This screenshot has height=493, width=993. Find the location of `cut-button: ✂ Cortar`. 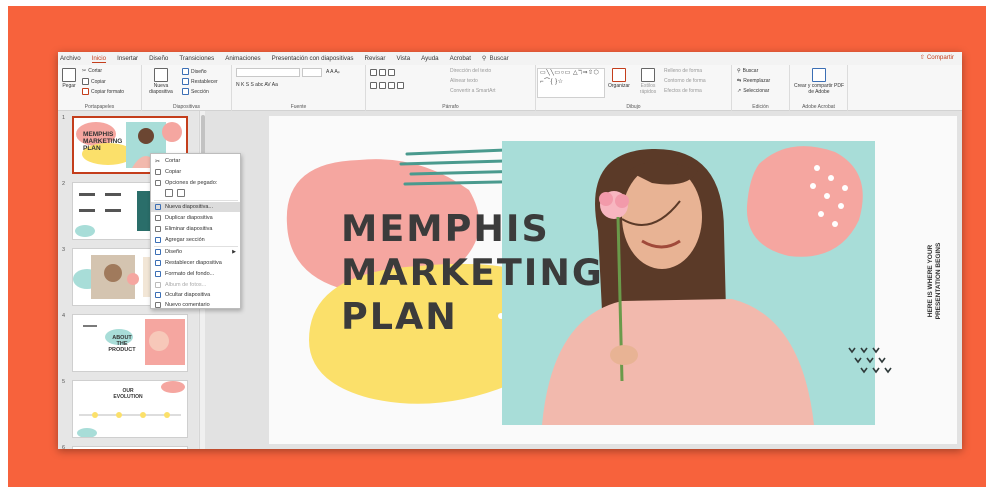

cut-button: ✂ Cortar is located at coordinates (92, 71).